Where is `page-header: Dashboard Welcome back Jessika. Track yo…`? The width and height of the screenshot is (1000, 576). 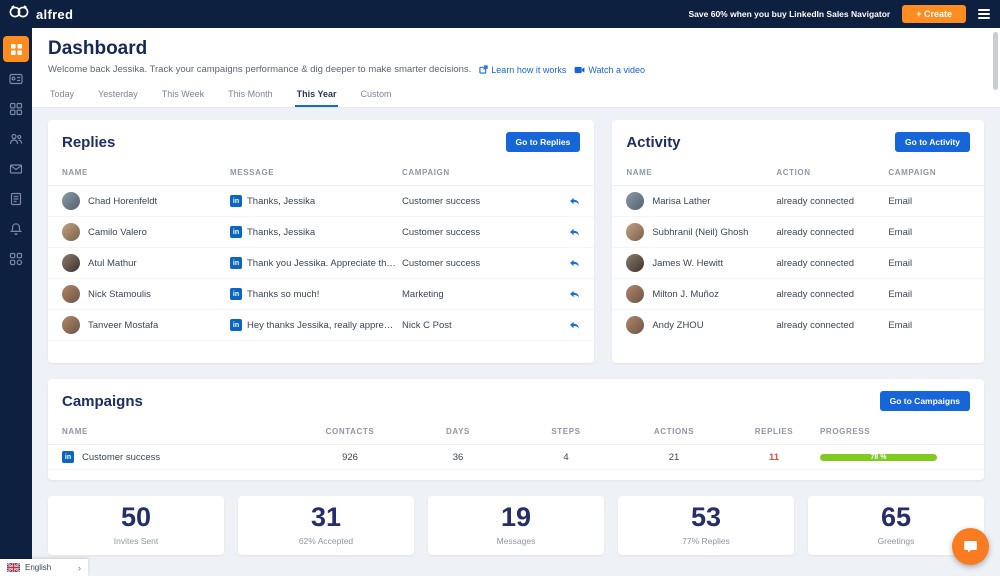 page-header: Dashboard Welcome back Jessika. Track yo… is located at coordinates (516, 68).